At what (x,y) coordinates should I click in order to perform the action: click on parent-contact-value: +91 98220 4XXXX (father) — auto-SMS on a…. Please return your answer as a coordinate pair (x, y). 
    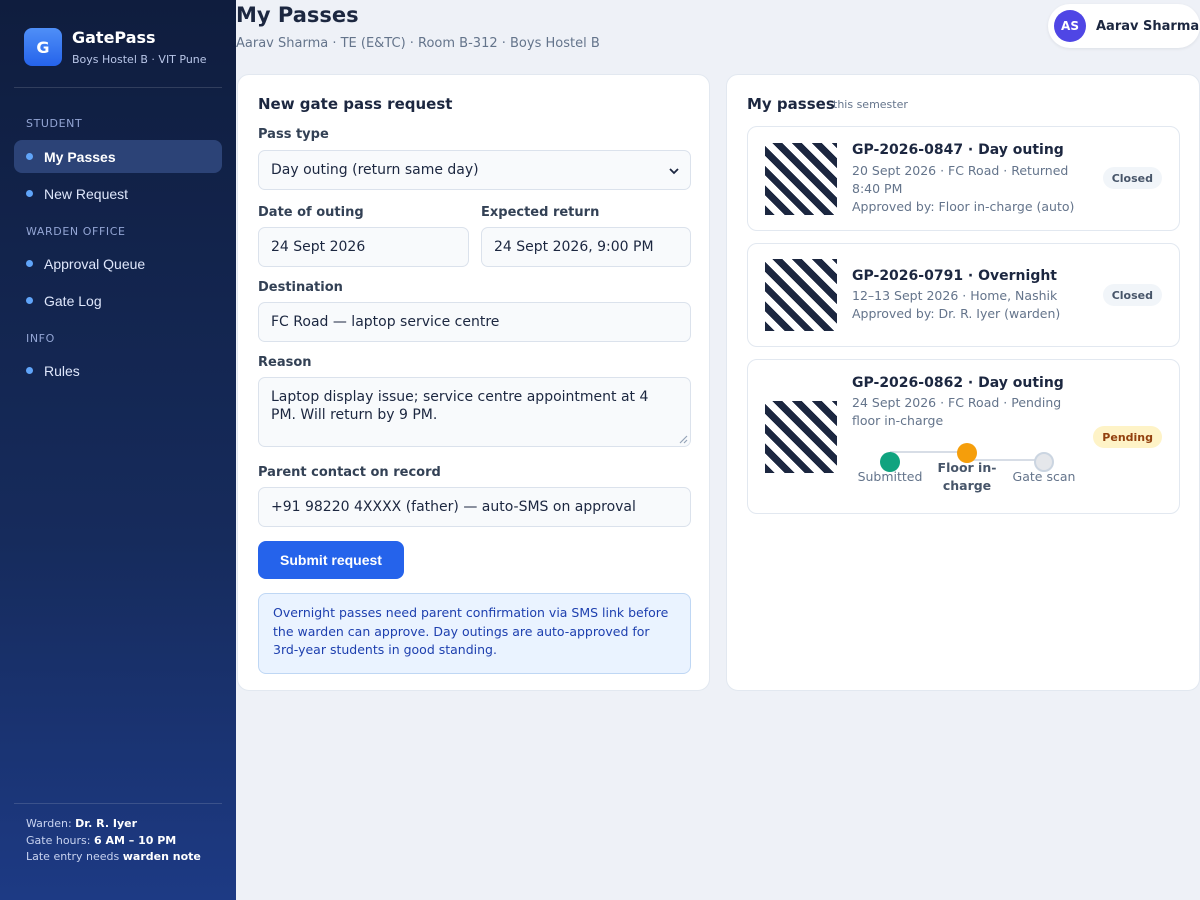
    Looking at the image, I should click on (453, 507).